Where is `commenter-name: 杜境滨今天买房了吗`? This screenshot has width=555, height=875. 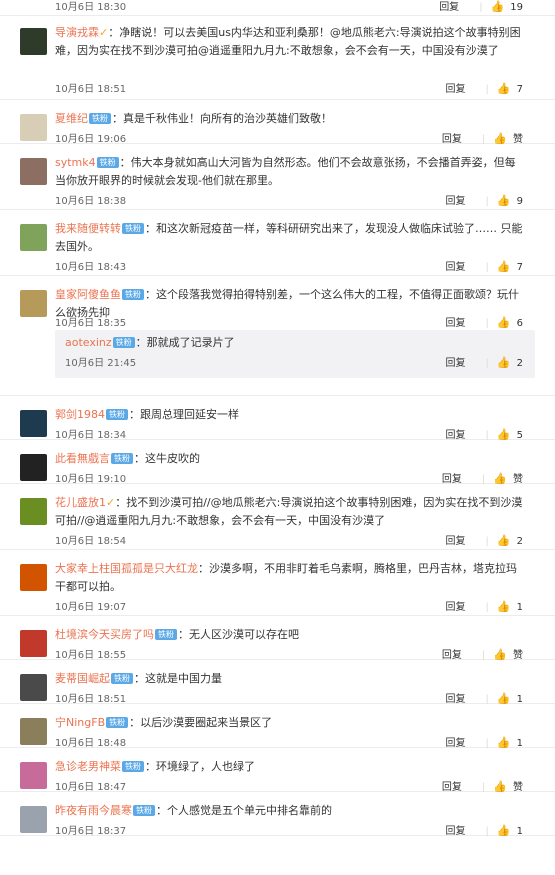 commenter-name: 杜境滨今天买房了吗 is located at coordinates (104, 634).